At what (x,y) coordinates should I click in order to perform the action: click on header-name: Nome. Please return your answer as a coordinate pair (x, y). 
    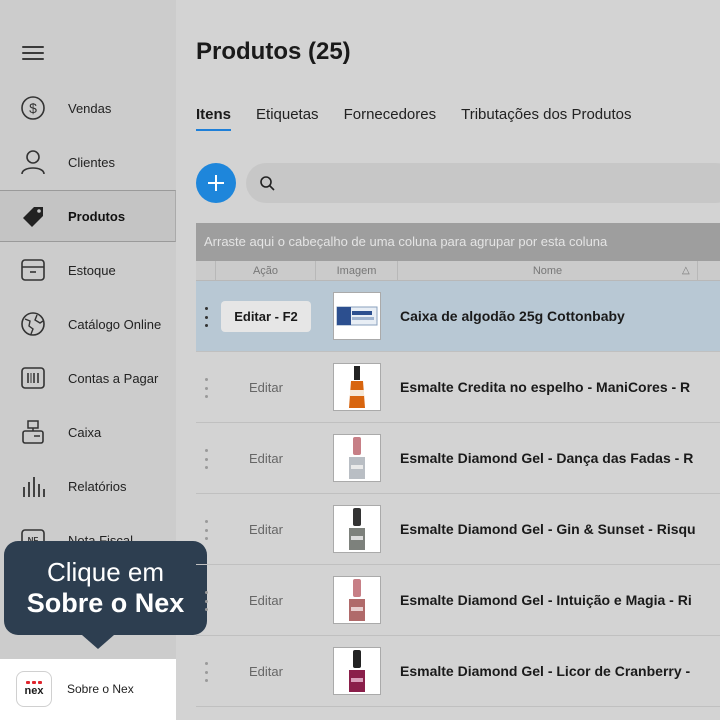
    Looking at the image, I should click on (548, 271).